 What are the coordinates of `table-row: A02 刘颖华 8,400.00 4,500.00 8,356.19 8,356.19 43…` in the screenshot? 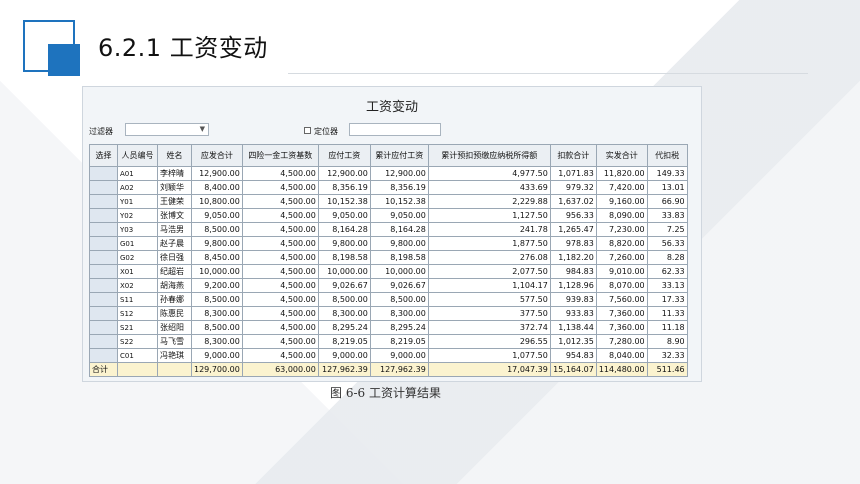 It's located at (388, 187).